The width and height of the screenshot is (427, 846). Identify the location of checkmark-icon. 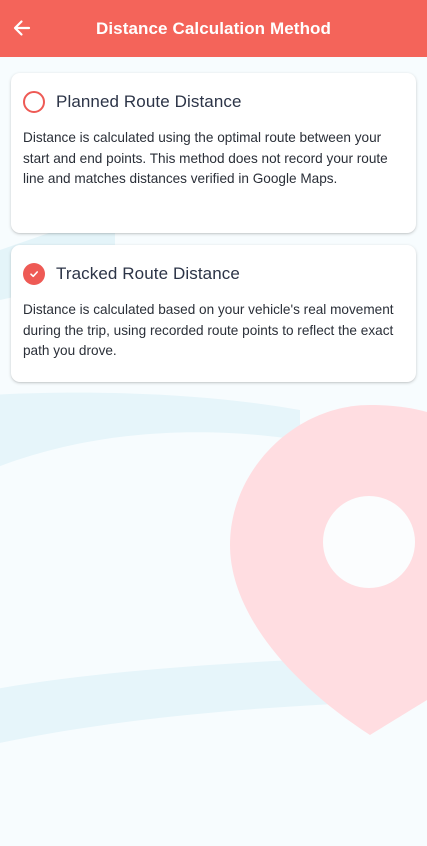
(34, 274).